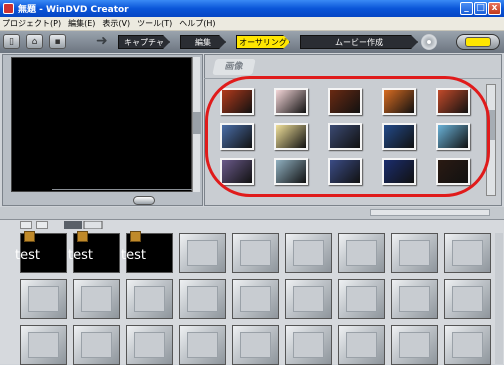 This screenshot has width=504, height=365. Describe the element at coordinates (234, 67) in the screenshot. I see `album-label: 画像` at that location.